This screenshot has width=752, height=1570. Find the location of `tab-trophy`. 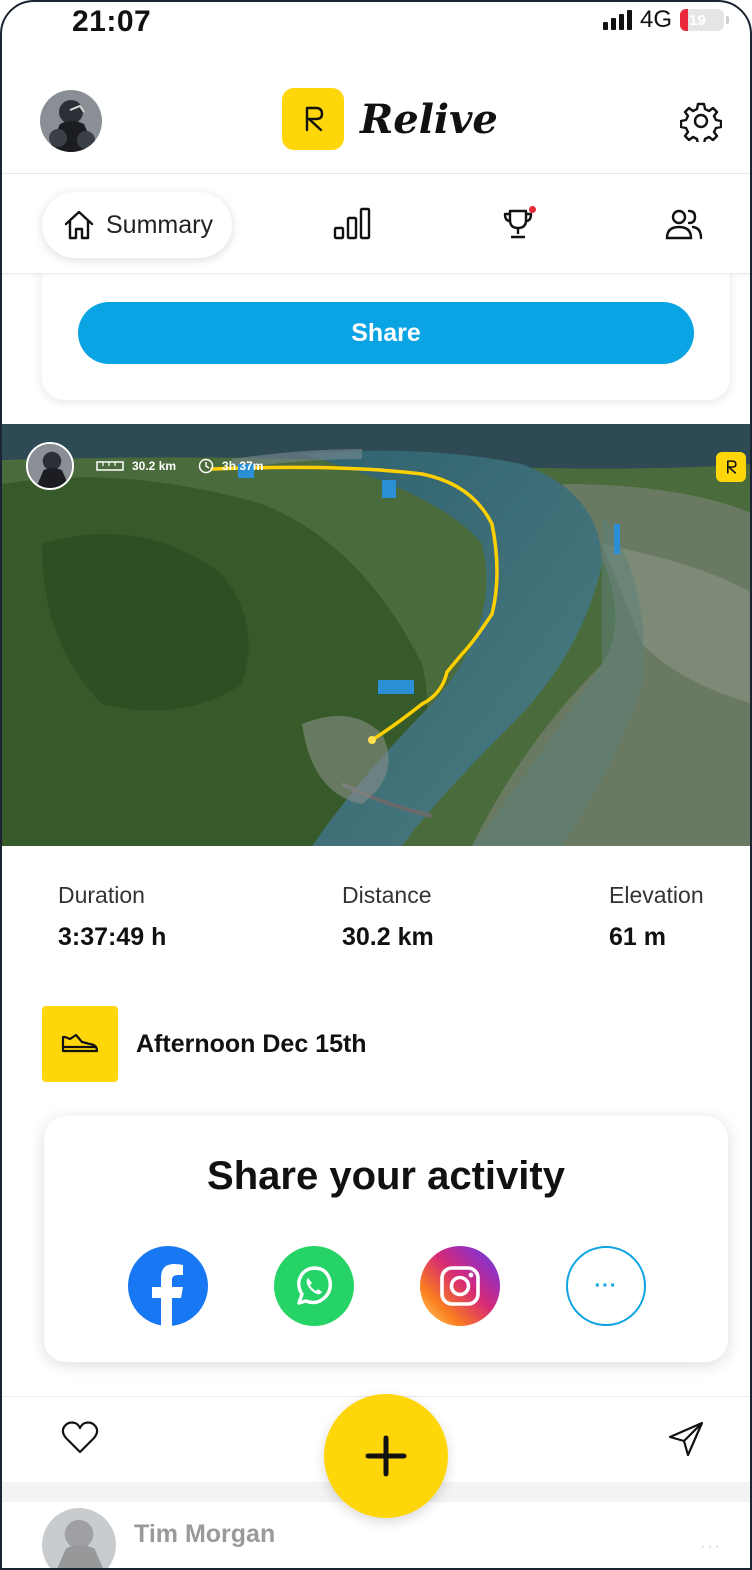

tab-trophy is located at coordinates (518, 224).